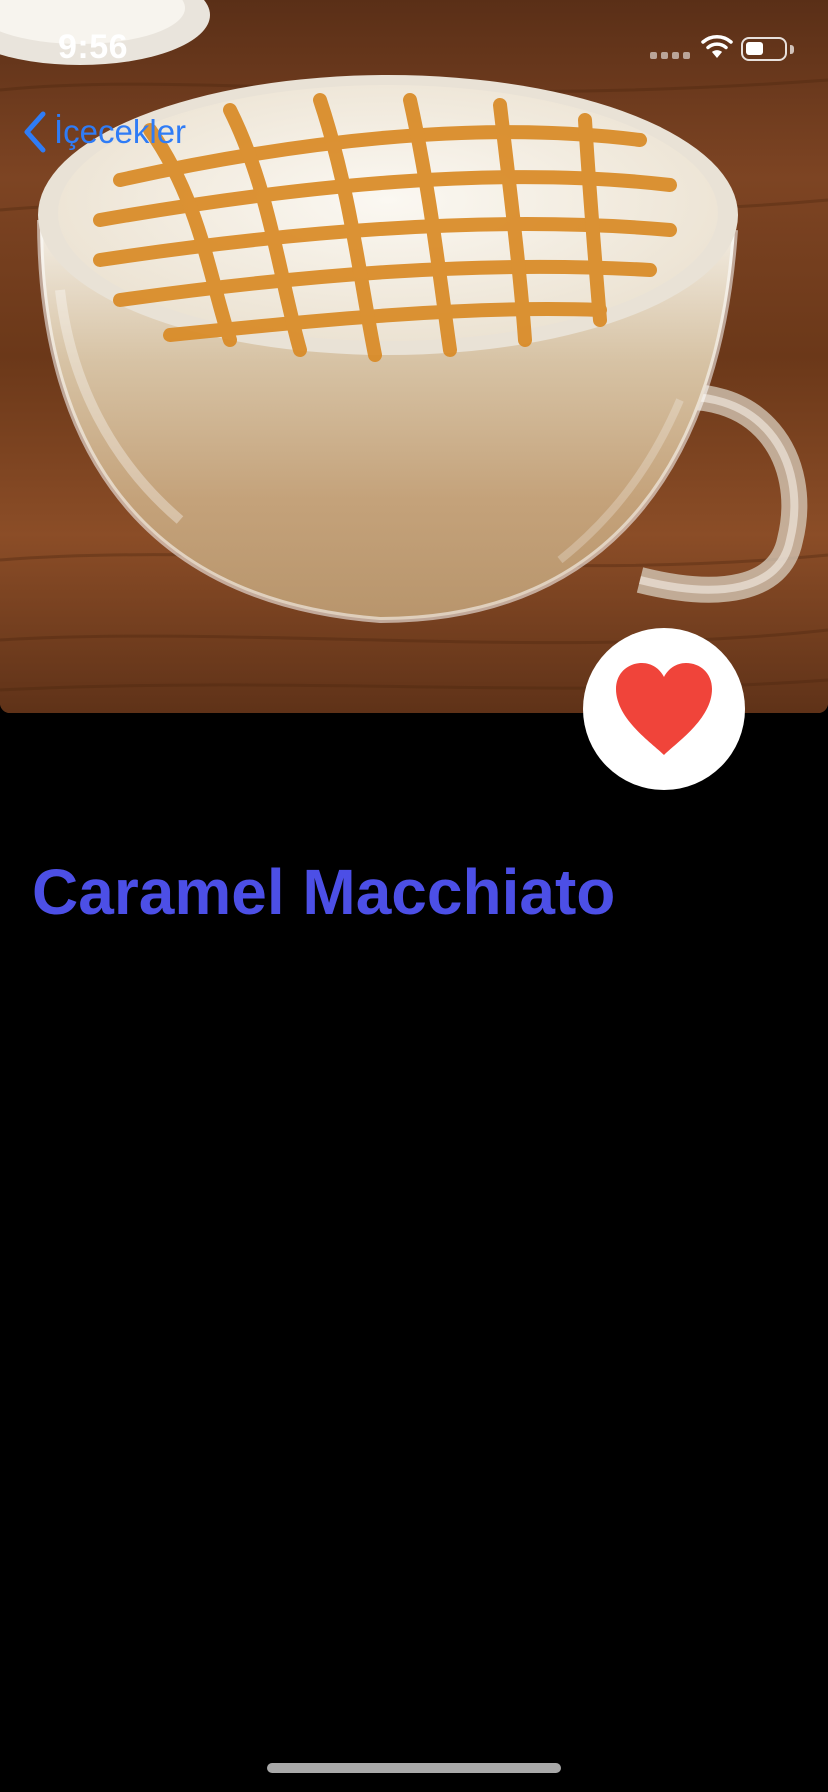  Describe the element at coordinates (120, 131) in the screenshot. I see `back-button-label: İçecekler` at that location.